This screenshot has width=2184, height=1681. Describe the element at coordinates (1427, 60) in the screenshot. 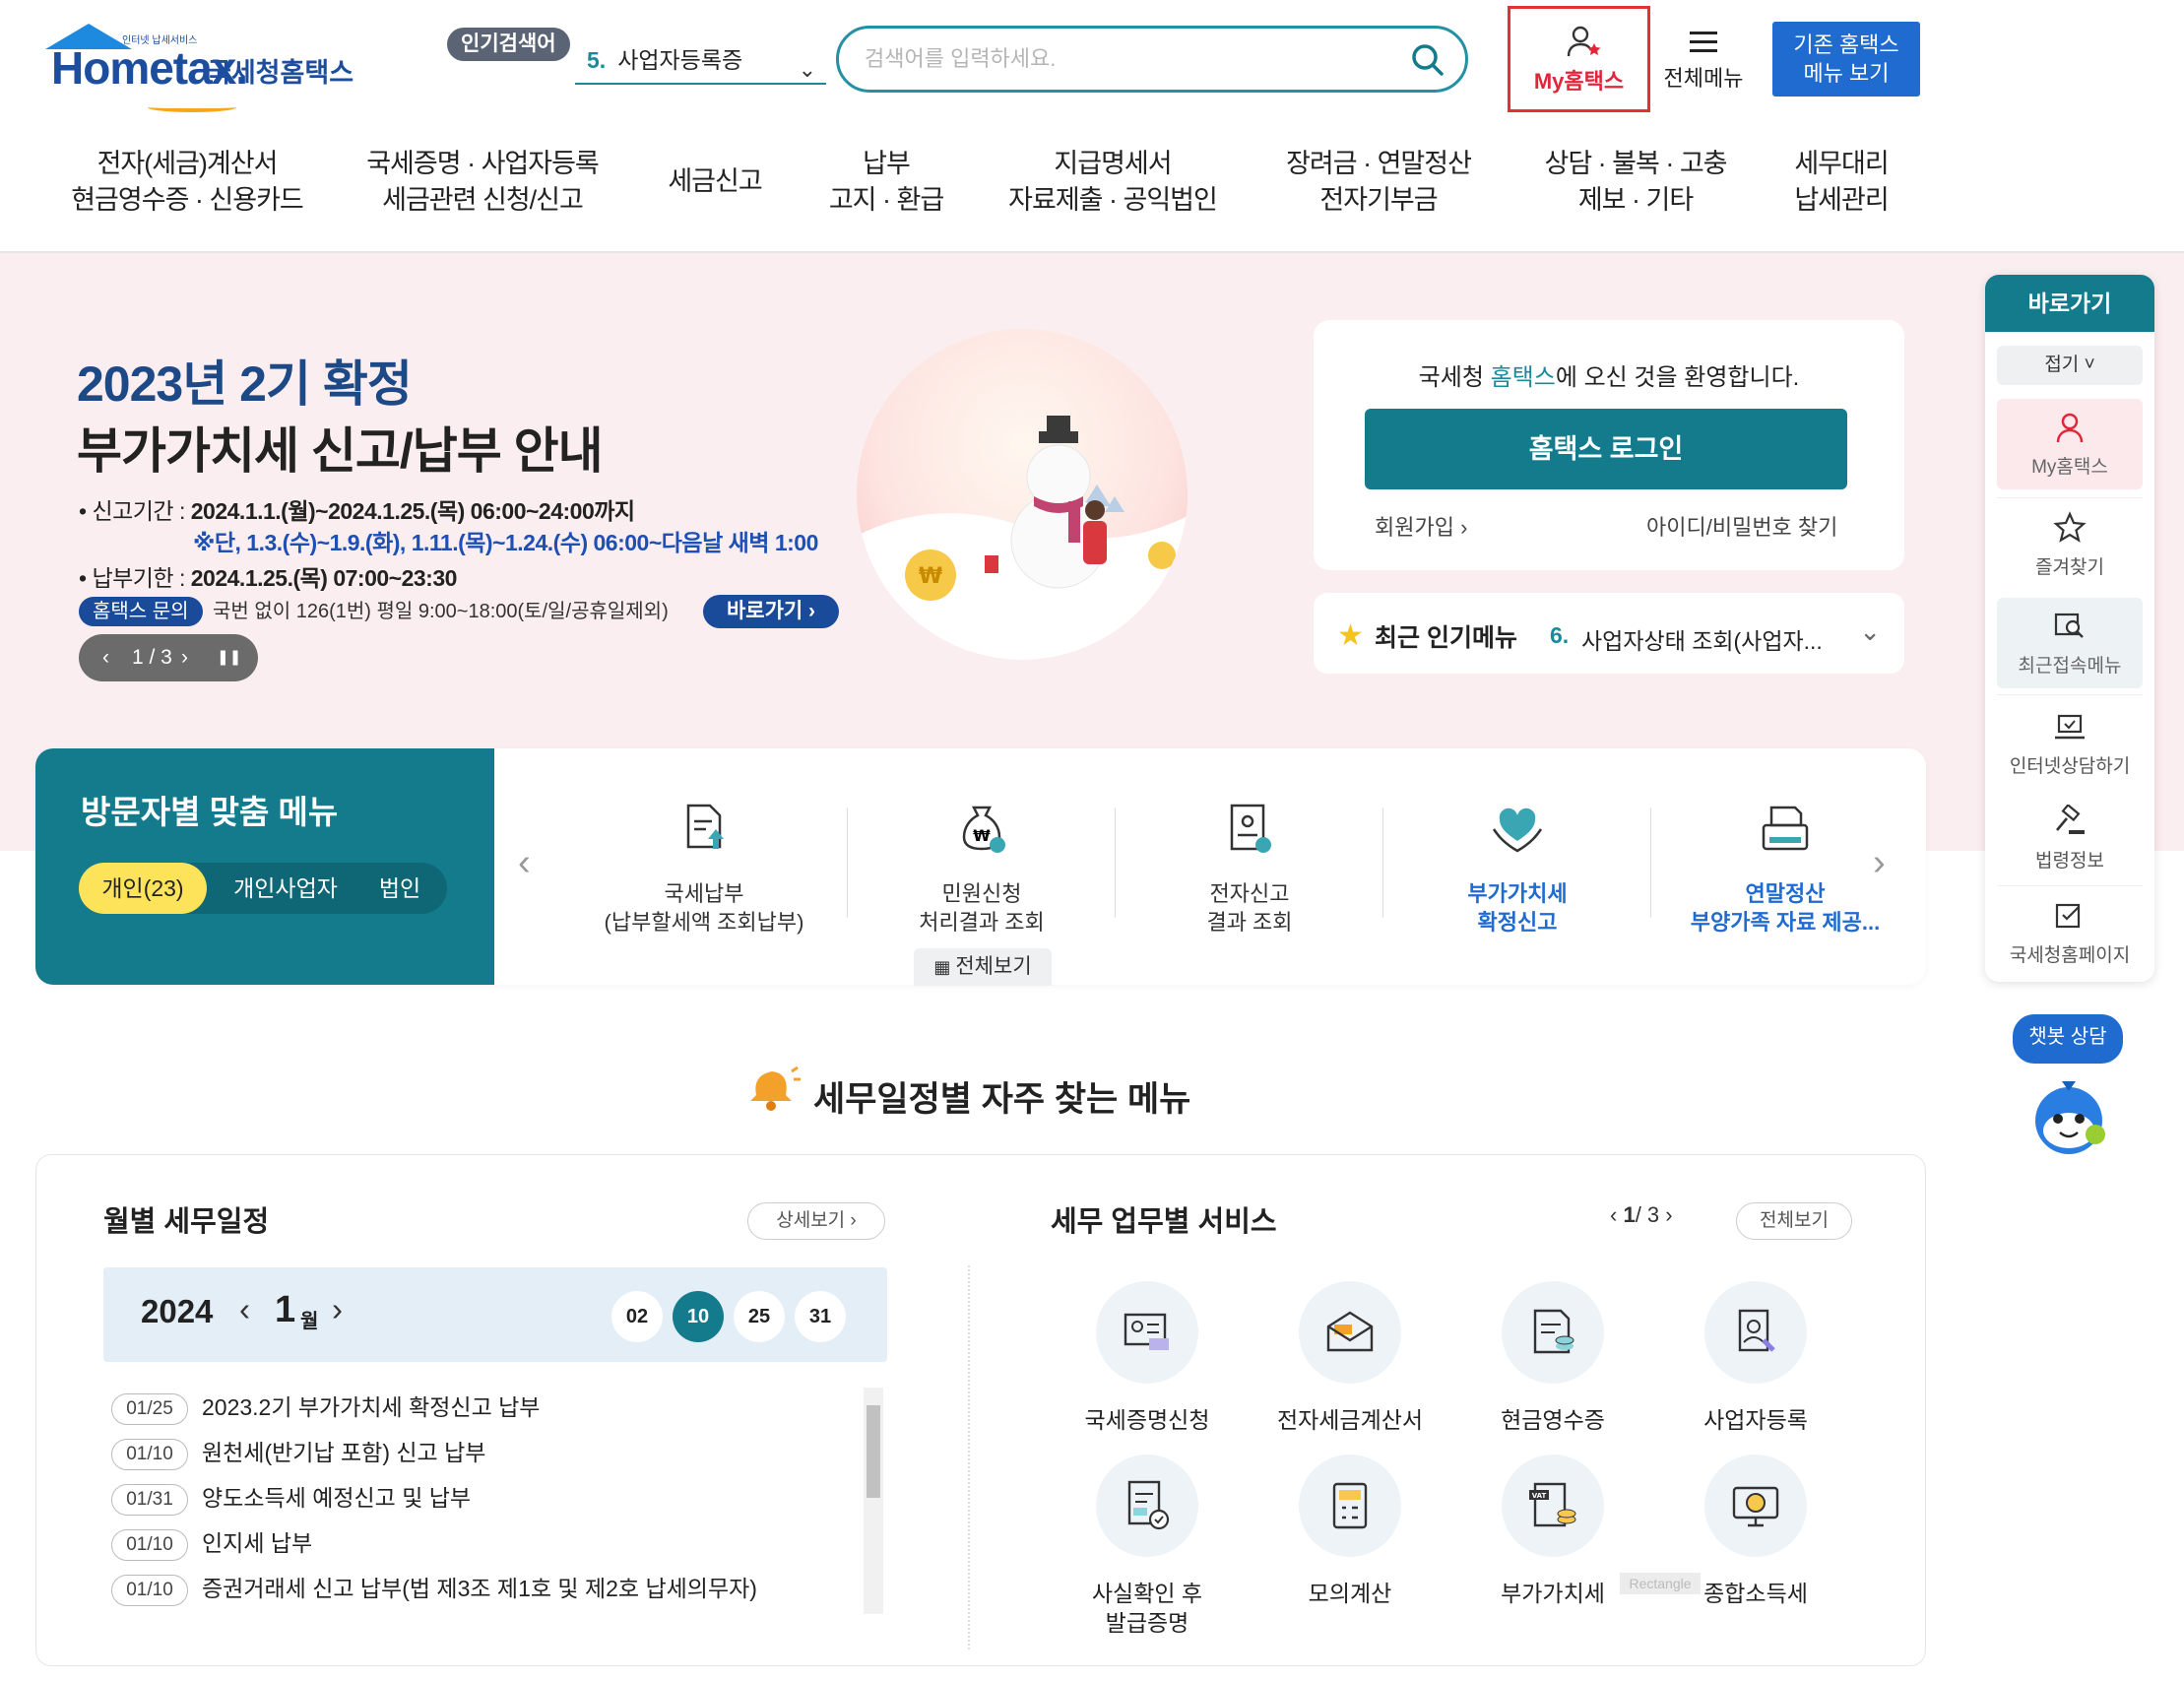

I see `search-icon` at that location.